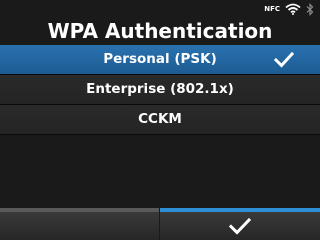  What do you see at coordinates (293, 9) in the screenshot?
I see `wifi-icon` at bounding box center [293, 9].